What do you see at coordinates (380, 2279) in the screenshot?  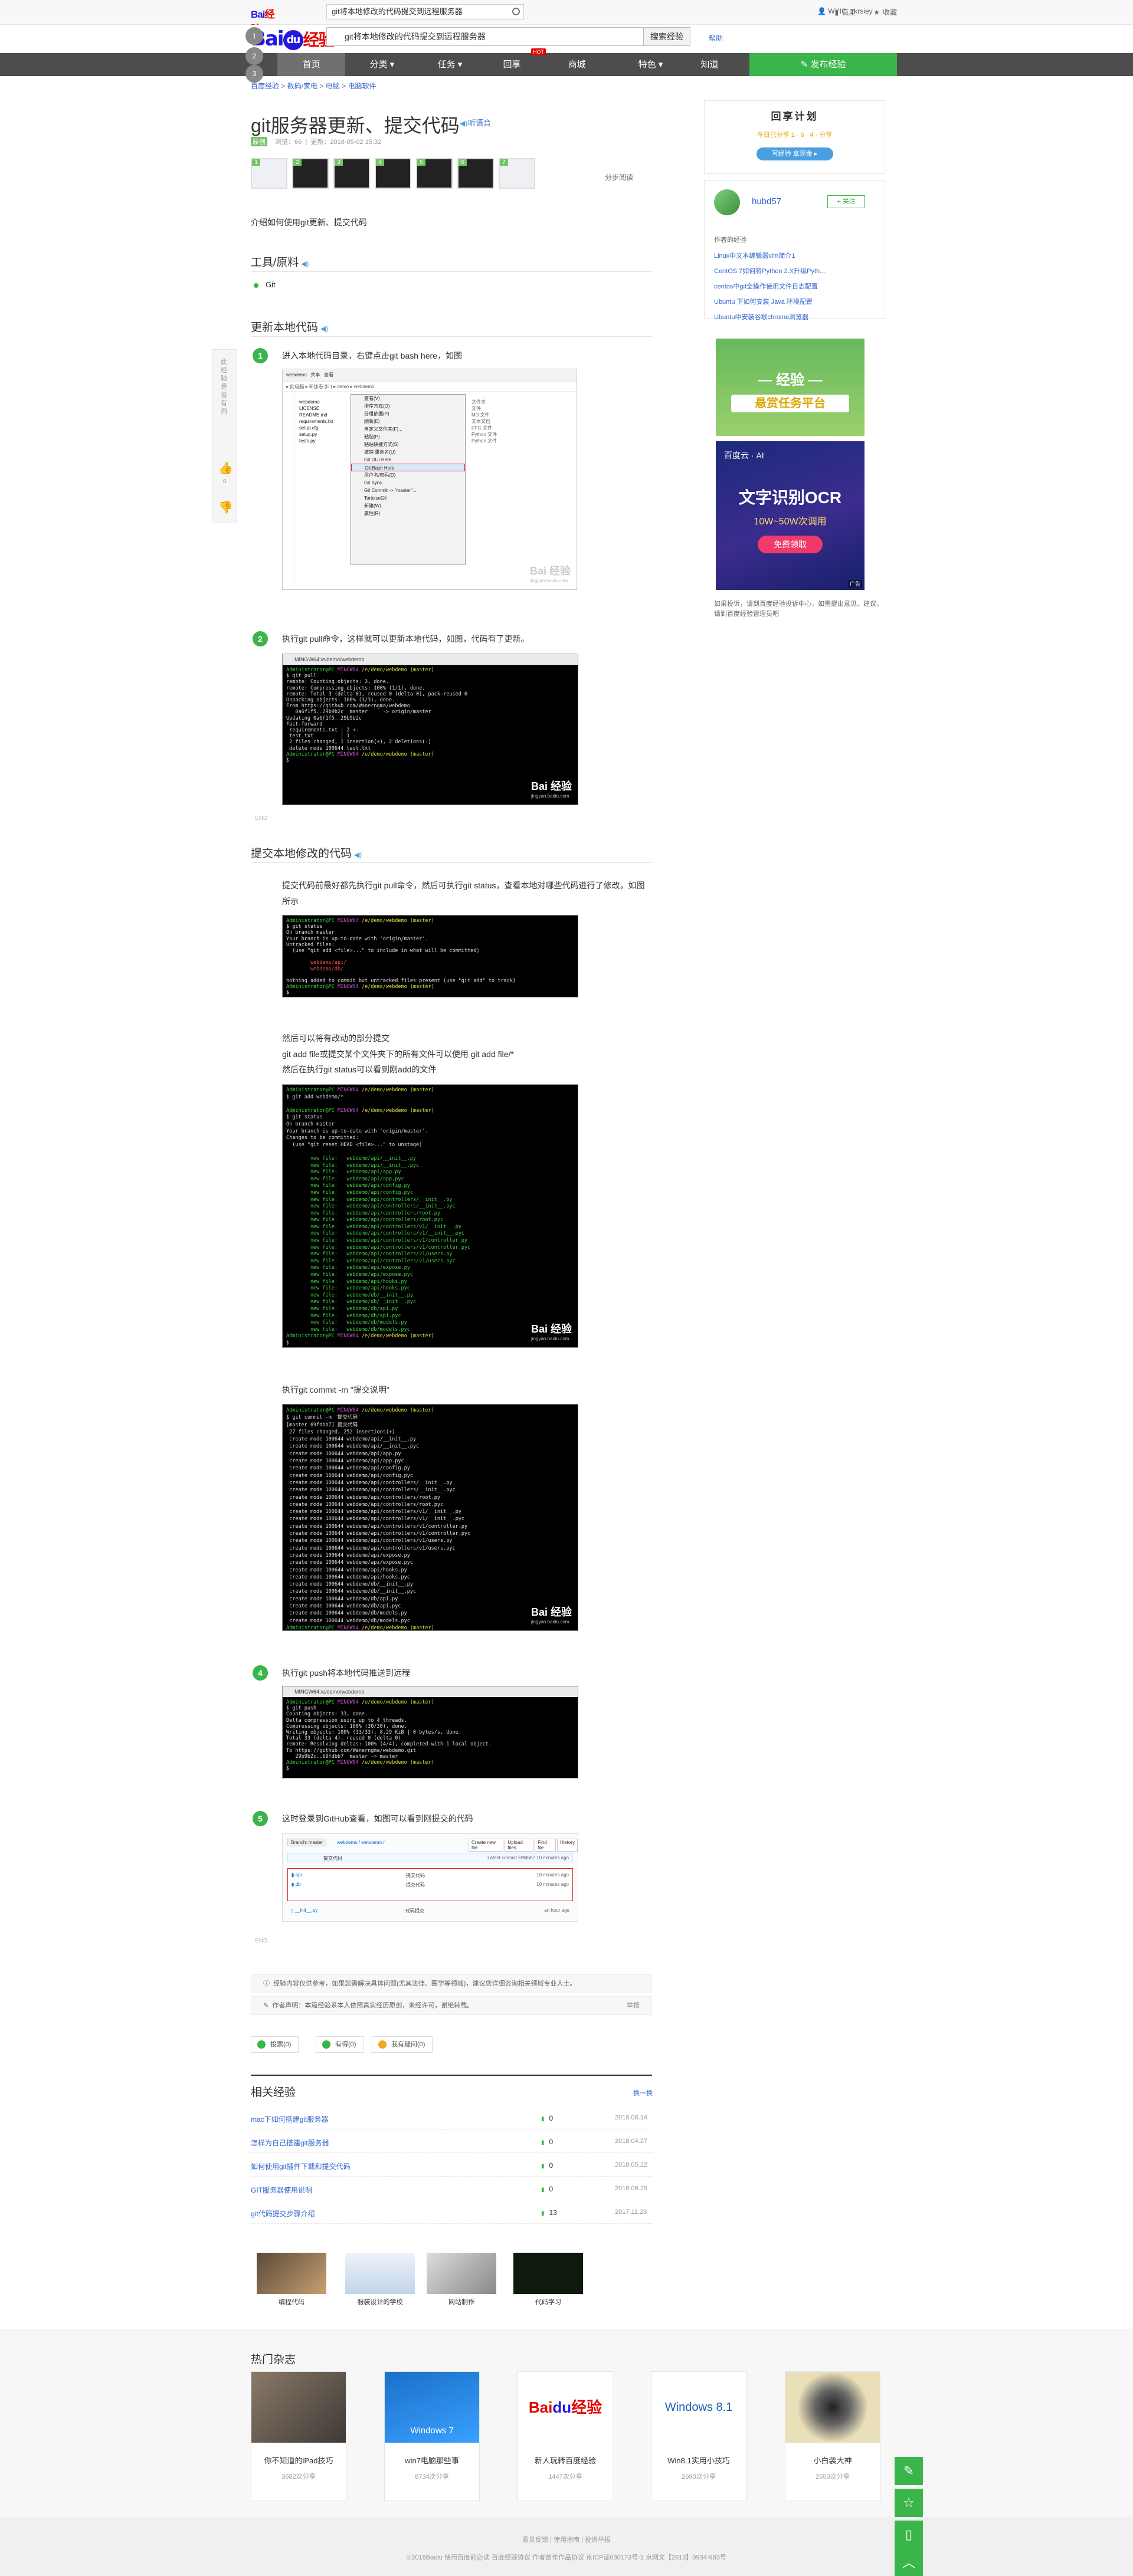 I see `related-tile: 服装设计的学校` at bounding box center [380, 2279].